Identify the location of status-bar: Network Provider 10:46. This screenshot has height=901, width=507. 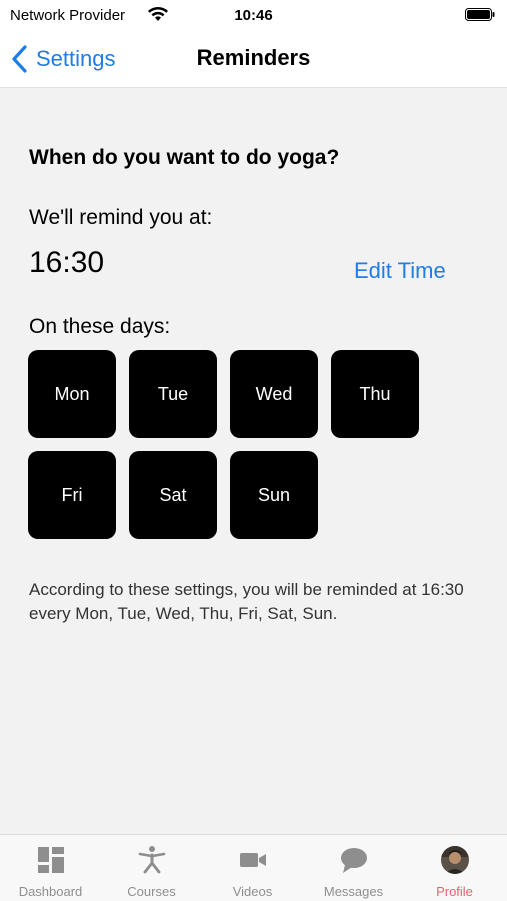
(253, 16).